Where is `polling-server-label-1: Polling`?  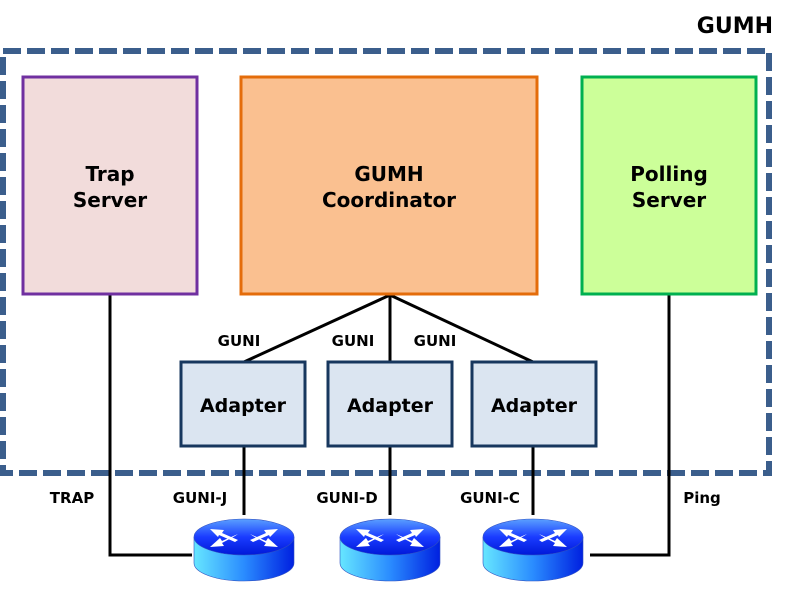
polling-server-label-1: Polling is located at coordinates (669, 174).